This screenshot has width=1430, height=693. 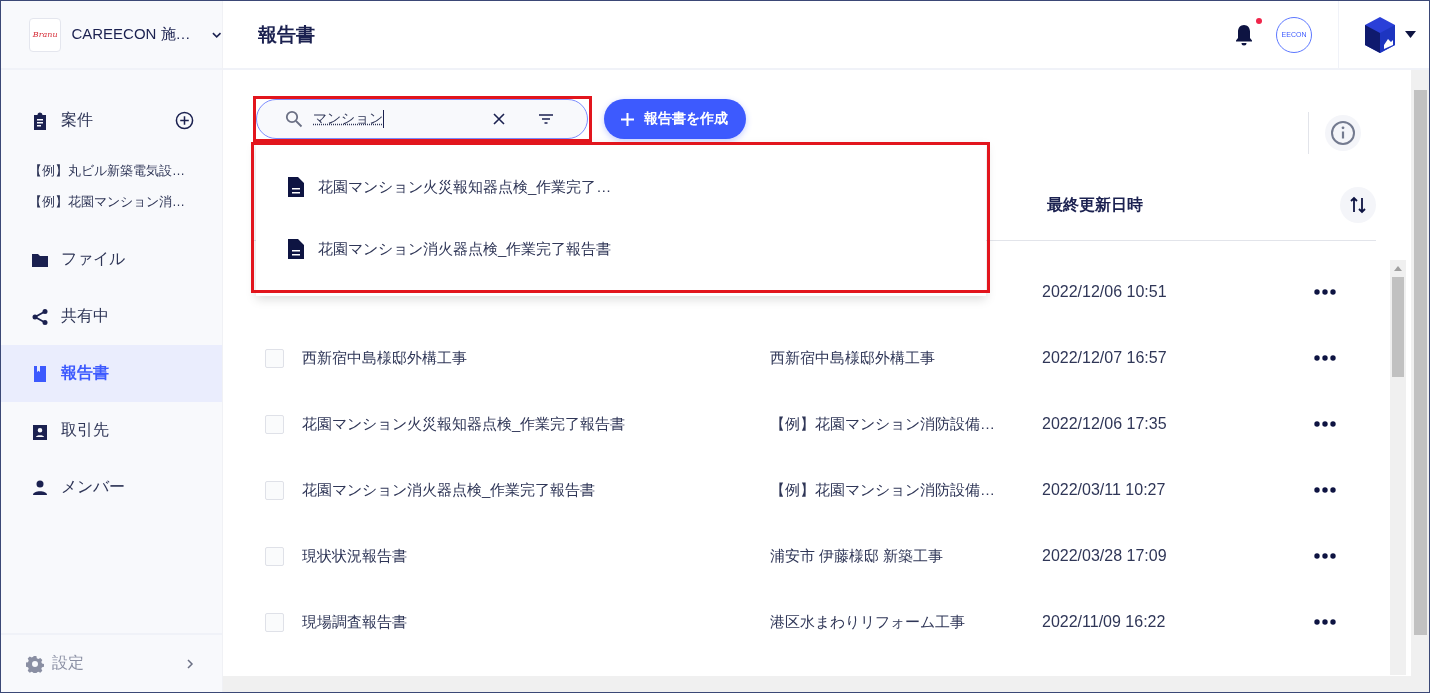 I want to click on column-header: 最終更新日時, so click(x=1095, y=205).